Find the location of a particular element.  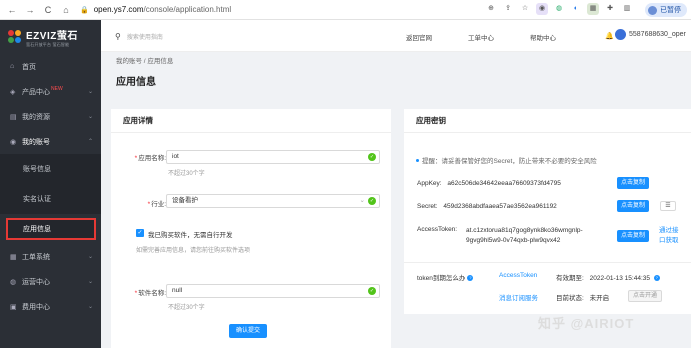

breadcrumb: 我的账号 / 应用信息 is located at coordinates (145, 61).